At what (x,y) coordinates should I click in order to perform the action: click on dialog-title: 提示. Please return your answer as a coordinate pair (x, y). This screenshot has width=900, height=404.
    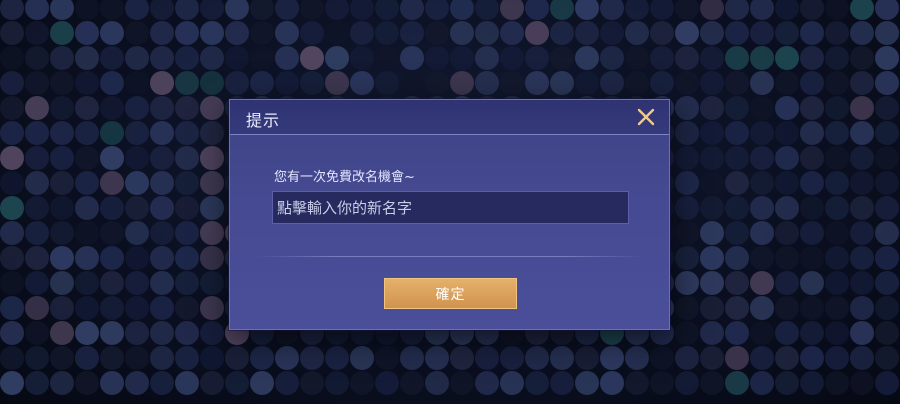
    Looking at the image, I should click on (263, 120).